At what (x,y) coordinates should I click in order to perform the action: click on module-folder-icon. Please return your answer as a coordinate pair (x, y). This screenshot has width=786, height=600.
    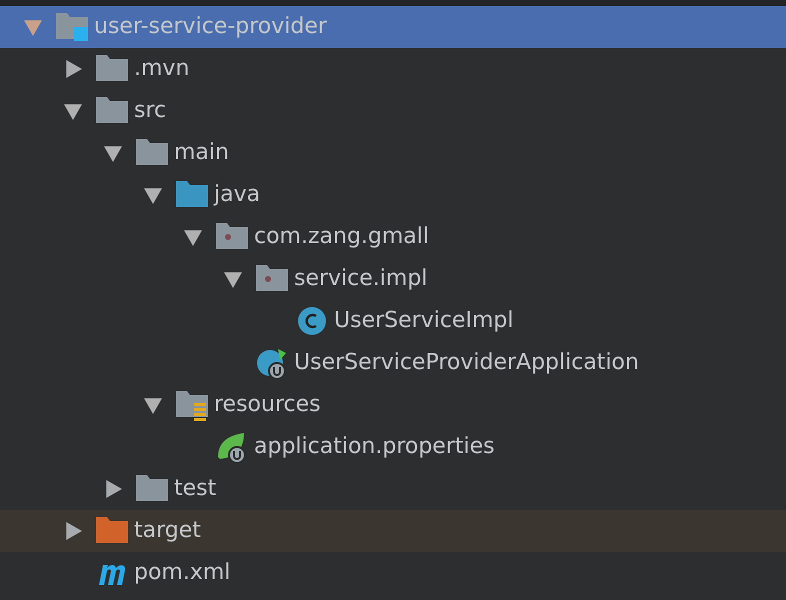
    Looking at the image, I should click on (72, 27).